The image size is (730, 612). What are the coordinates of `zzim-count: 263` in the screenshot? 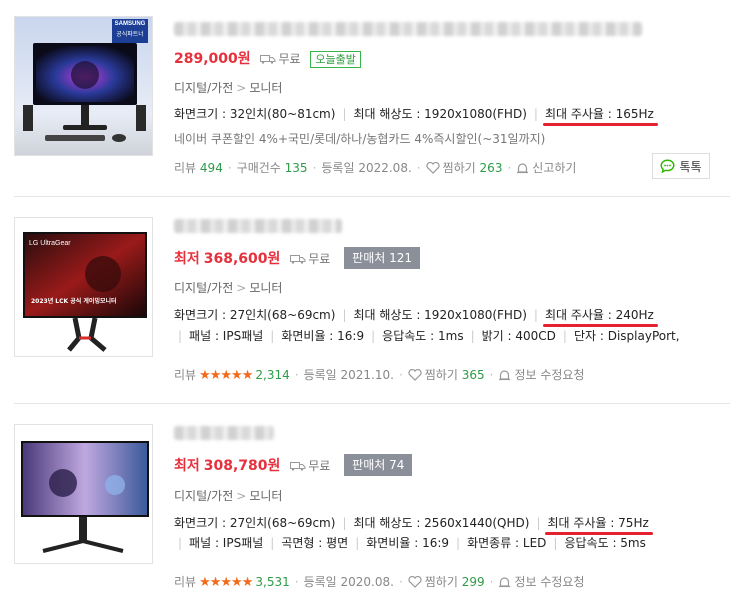 It's located at (491, 168).